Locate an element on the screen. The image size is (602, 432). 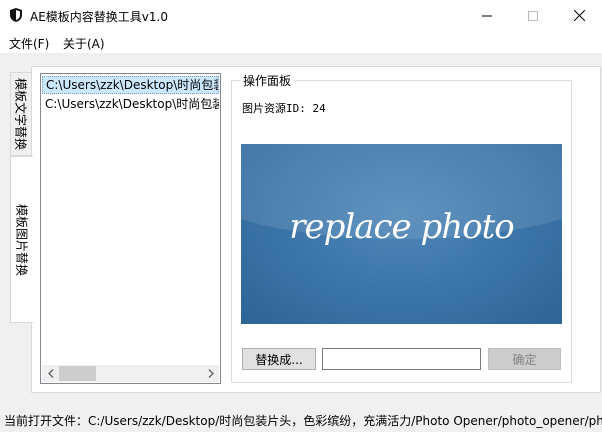
vertical-tab-strip: 模板文字替换 模板图片替换 is located at coordinates (21, 229).